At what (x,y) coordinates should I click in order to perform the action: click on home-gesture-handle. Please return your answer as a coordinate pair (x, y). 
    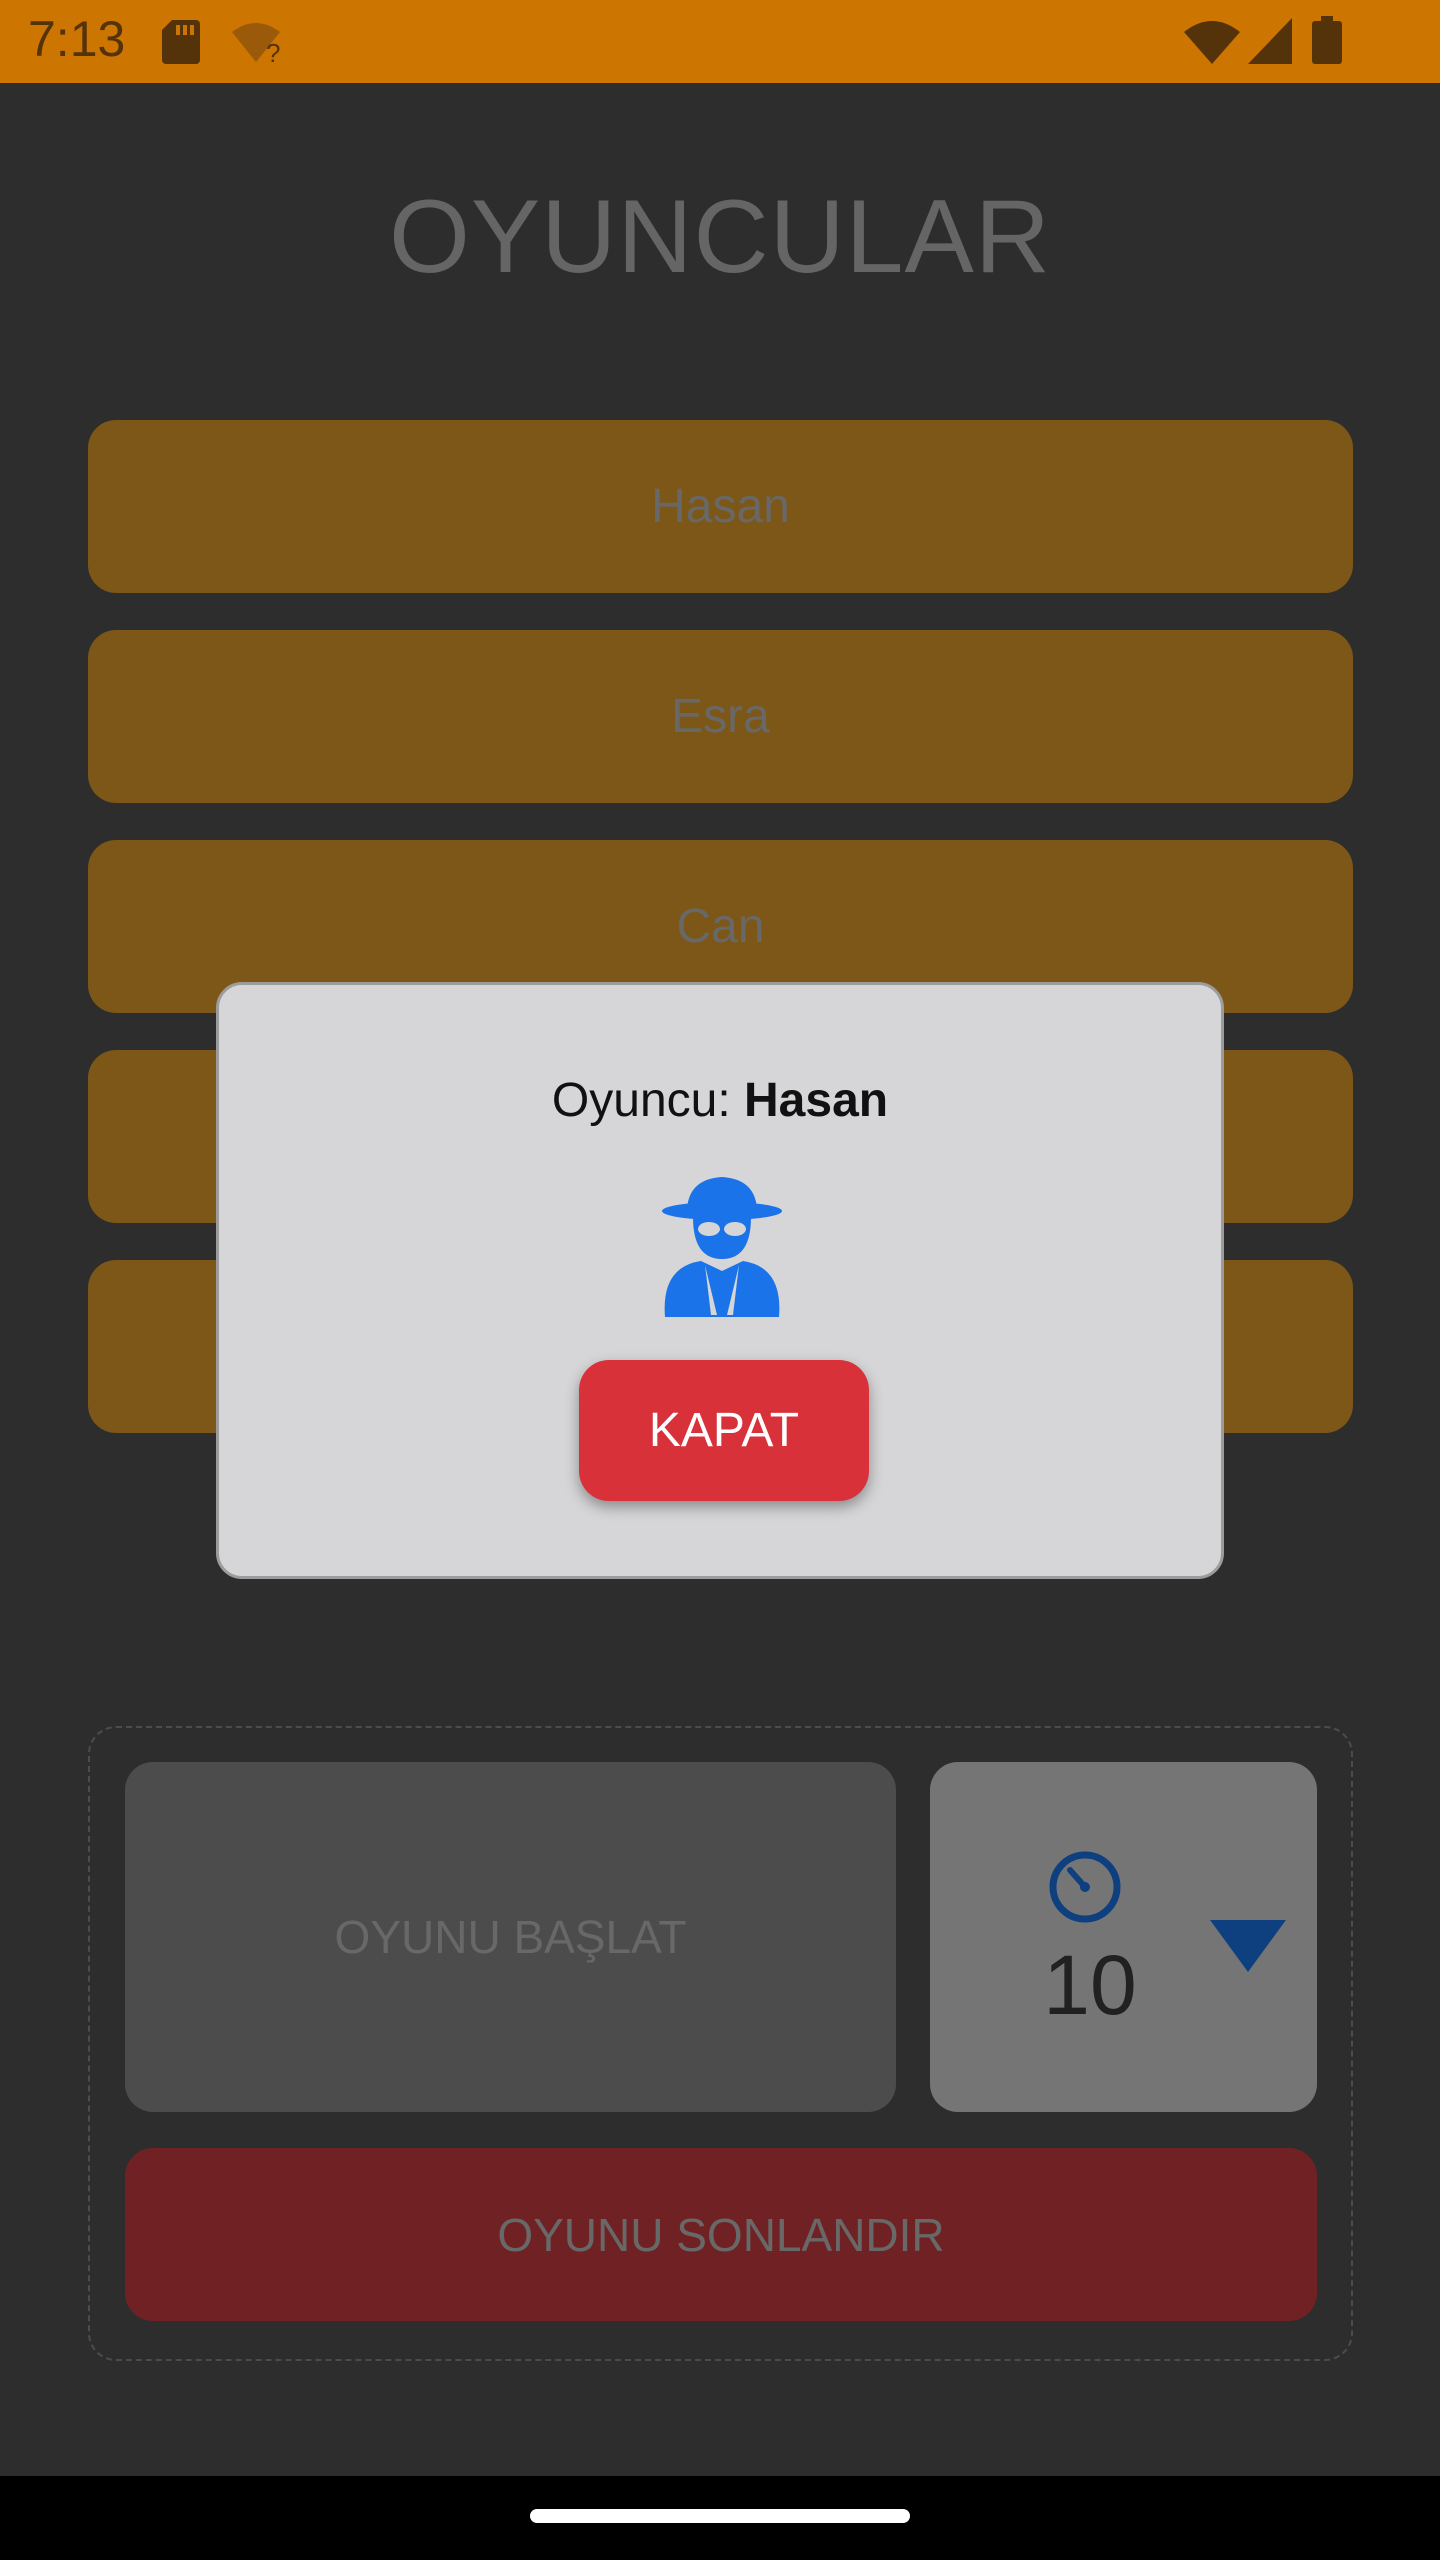
    Looking at the image, I should click on (720, 2516).